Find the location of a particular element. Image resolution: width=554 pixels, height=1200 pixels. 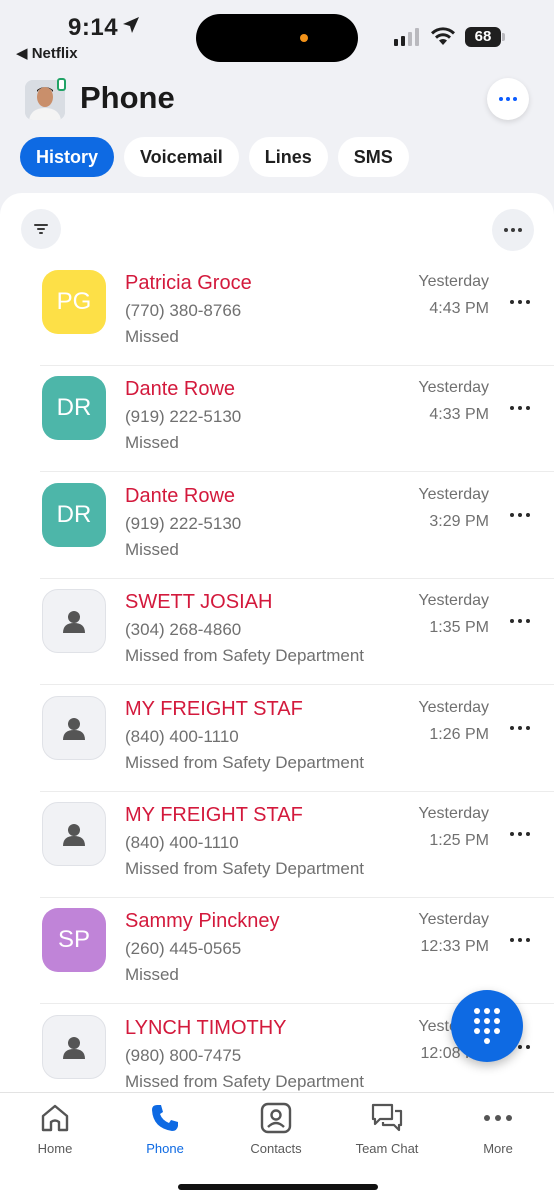

battery-level: 68 is located at coordinates (483, 37).